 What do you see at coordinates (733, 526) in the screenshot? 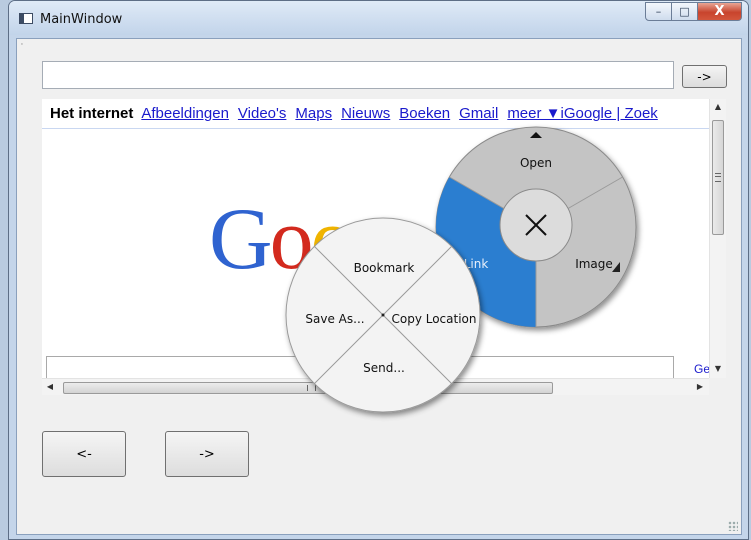
I see `resize-grip-icon` at bounding box center [733, 526].